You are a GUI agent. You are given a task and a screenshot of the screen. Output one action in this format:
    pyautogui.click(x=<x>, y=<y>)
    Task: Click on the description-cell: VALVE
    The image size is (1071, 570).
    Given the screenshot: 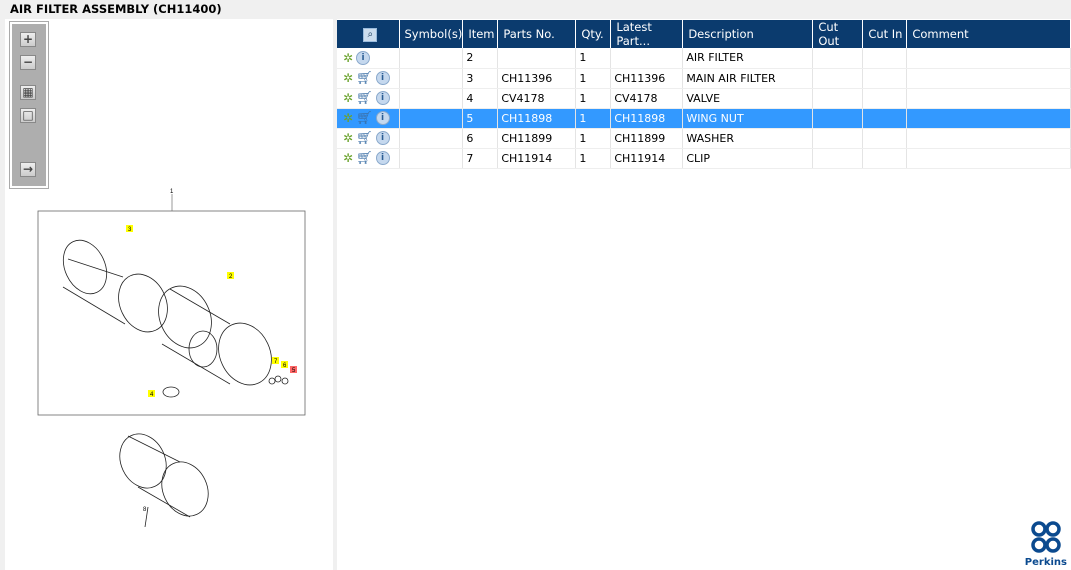 What is the action you would take?
    pyautogui.click(x=748, y=98)
    